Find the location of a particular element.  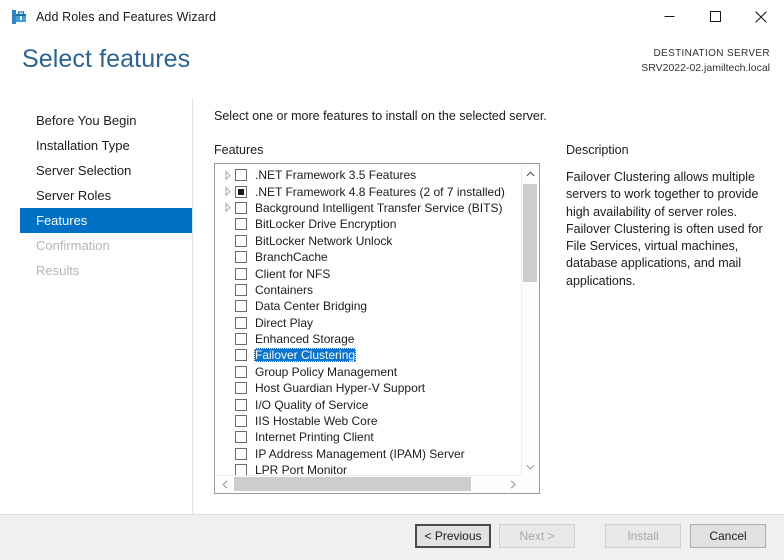

feature-row: Host Guardian Hyper-V Support is located at coordinates (367, 388).